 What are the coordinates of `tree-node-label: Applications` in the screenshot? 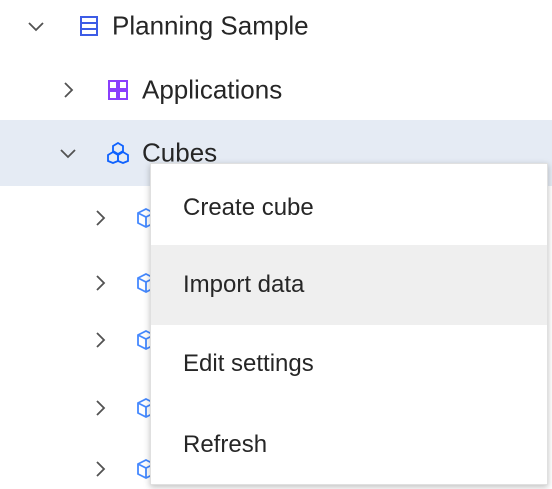 It's located at (212, 89).